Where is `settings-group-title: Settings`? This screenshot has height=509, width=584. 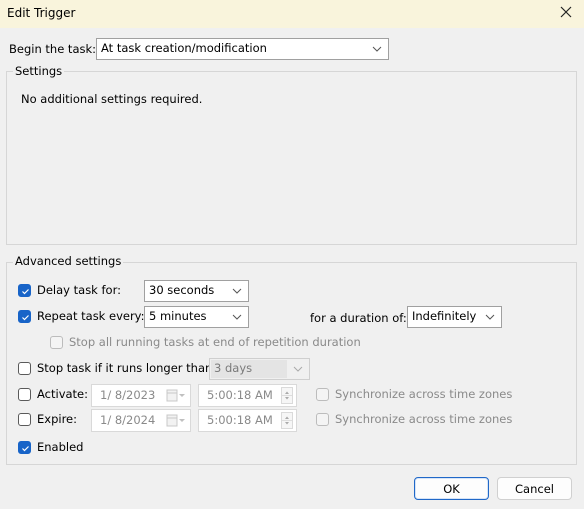 settings-group-title: Settings is located at coordinates (39, 71).